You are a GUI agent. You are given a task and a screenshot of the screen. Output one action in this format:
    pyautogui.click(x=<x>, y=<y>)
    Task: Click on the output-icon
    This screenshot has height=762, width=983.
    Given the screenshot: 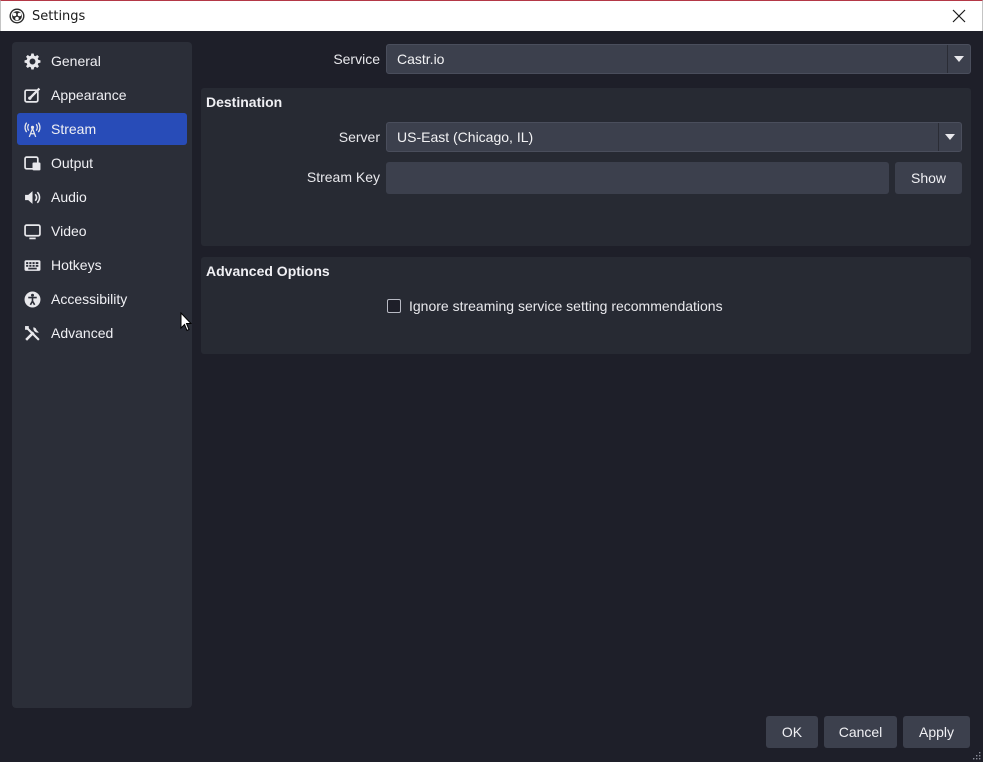 What is the action you would take?
    pyautogui.click(x=32, y=163)
    